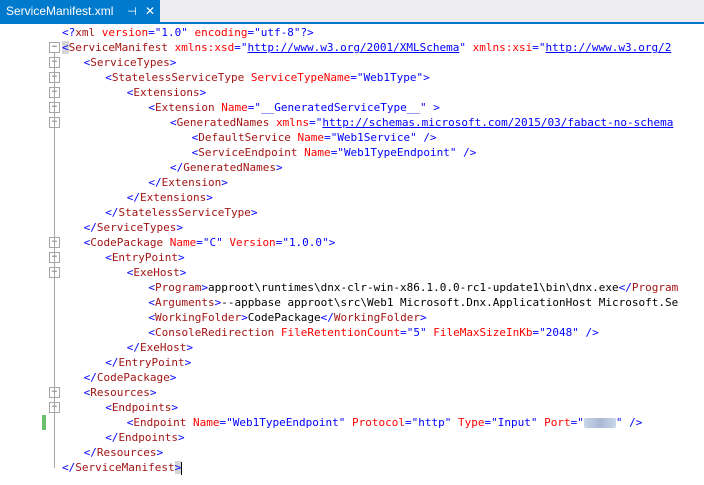  What do you see at coordinates (54, 260) in the screenshot?
I see `outline-guide` at bounding box center [54, 260].